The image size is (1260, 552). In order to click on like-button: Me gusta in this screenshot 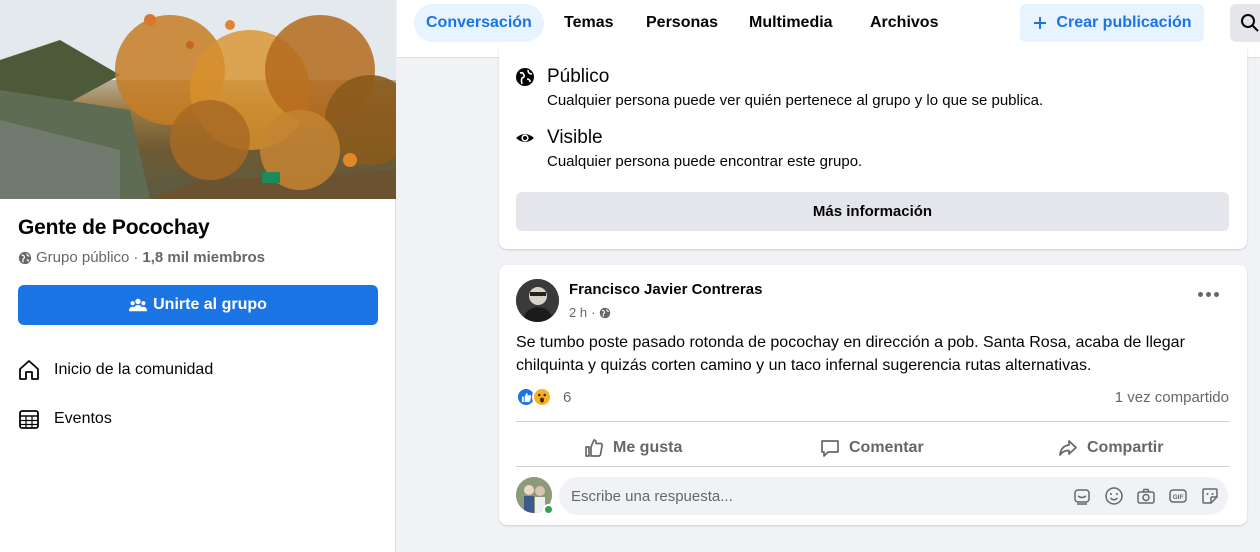, I will do `click(632, 448)`.